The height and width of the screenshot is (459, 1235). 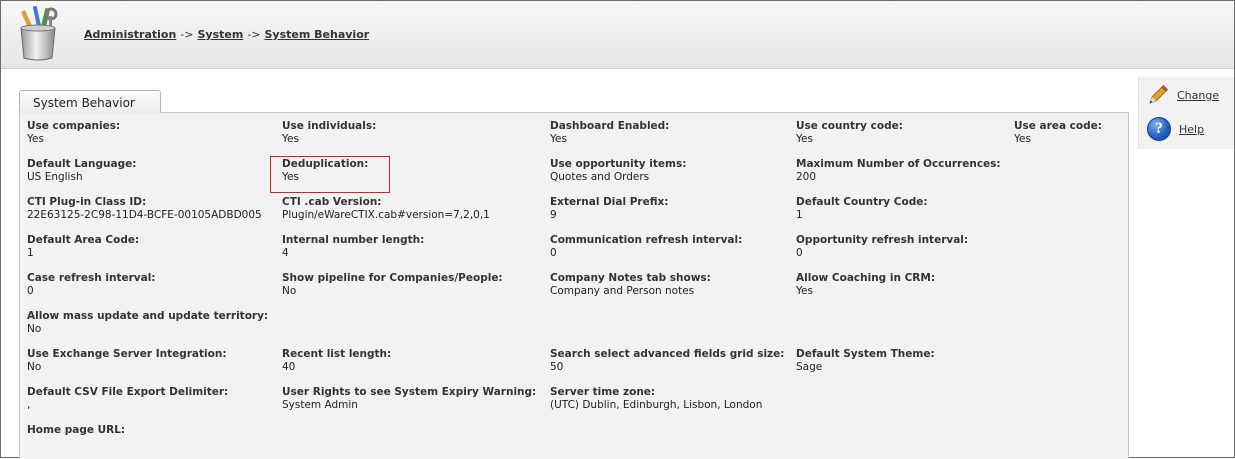 I want to click on field-use-opportunity-items: Use opportunity items: Quotes and Orders, so click(x=618, y=171).